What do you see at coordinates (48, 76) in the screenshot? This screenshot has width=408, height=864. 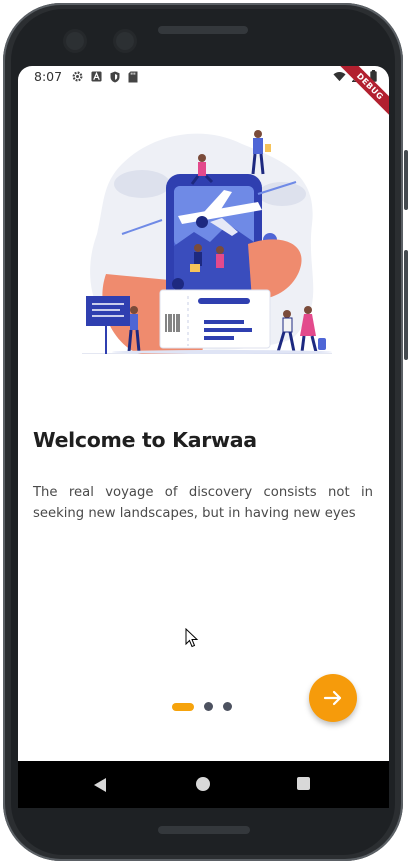 I see `status-time: 8:07` at bounding box center [48, 76].